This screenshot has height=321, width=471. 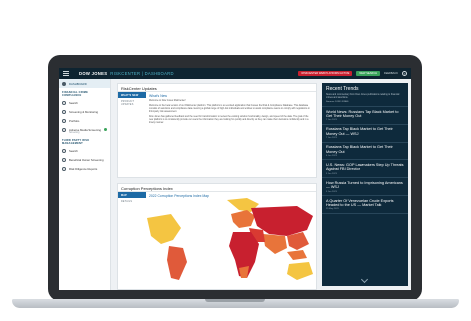 What do you see at coordinates (158, 96) in the screenshot?
I see `article-title: What's New` at bounding box center [158, 96].